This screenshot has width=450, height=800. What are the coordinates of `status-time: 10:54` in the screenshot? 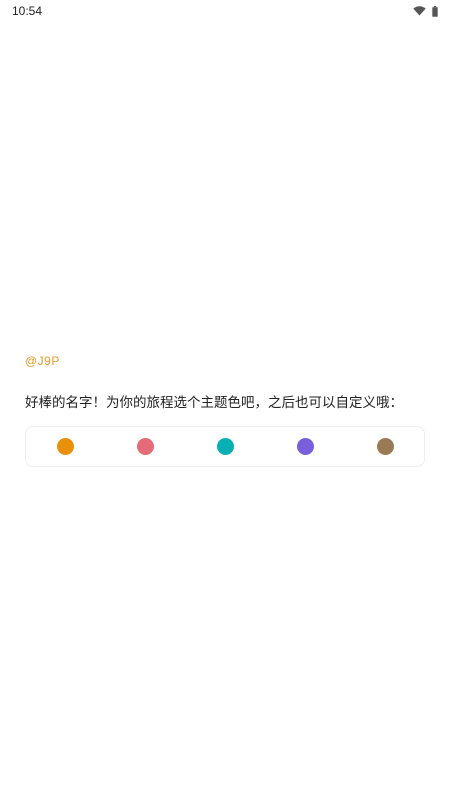 It's located at (27, 11).